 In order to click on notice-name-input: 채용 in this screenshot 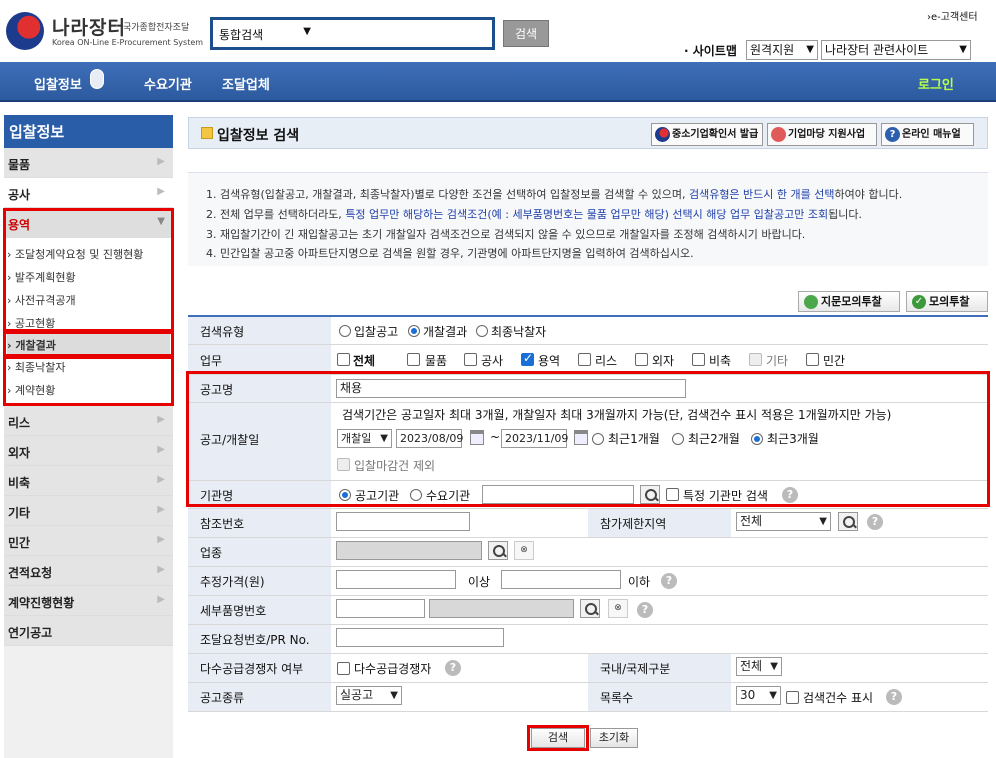, I will do `click(511, 388)`.